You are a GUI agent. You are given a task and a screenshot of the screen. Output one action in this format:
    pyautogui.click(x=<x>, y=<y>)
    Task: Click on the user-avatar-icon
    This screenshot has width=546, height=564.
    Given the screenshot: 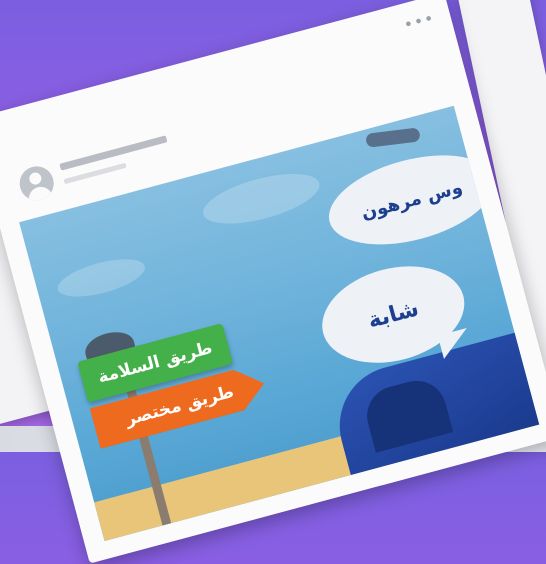 What is the action you would take?
    pyautogui.click(x=36, y=183)
    